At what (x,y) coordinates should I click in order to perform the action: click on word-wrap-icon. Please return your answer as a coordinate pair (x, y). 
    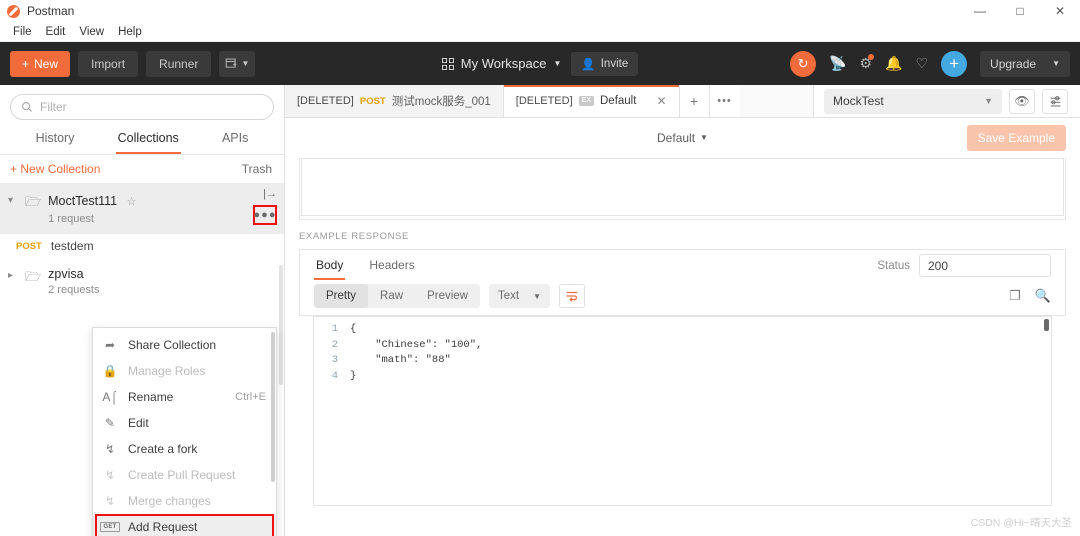
    Looking at the image, I should click on (571, 296).